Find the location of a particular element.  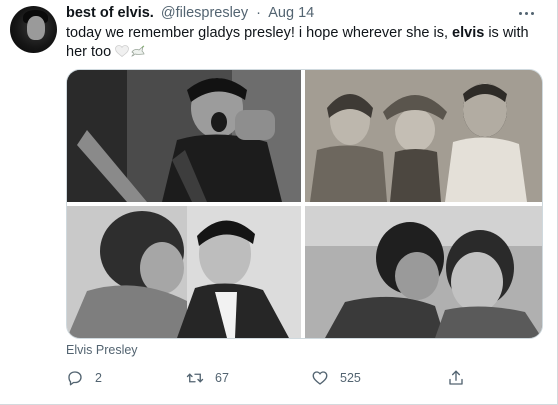

tweet-header: best of elvis. @filespresley · Aug 14 is located at coordinates (190, 13).